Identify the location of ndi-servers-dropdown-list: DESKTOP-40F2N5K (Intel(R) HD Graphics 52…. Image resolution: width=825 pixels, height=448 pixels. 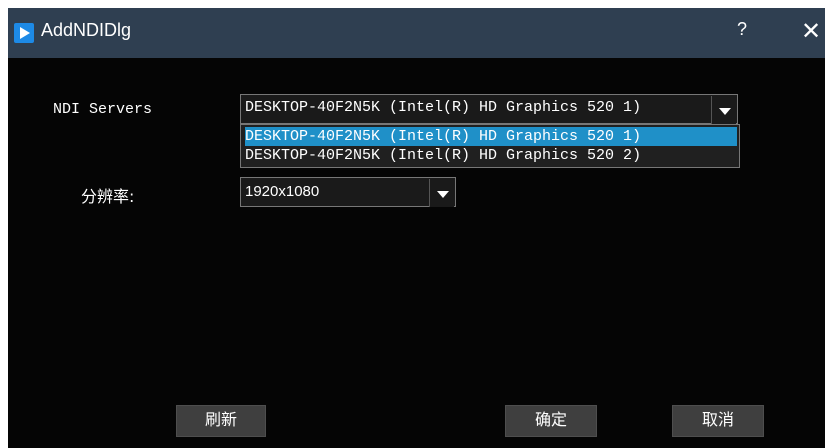
(490, 146).